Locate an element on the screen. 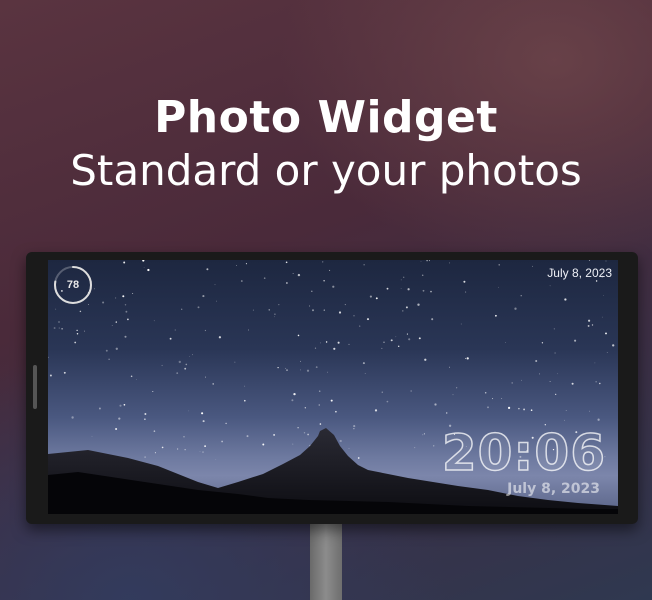  clock-time: 20:06 is located at coordinates (523, 453).